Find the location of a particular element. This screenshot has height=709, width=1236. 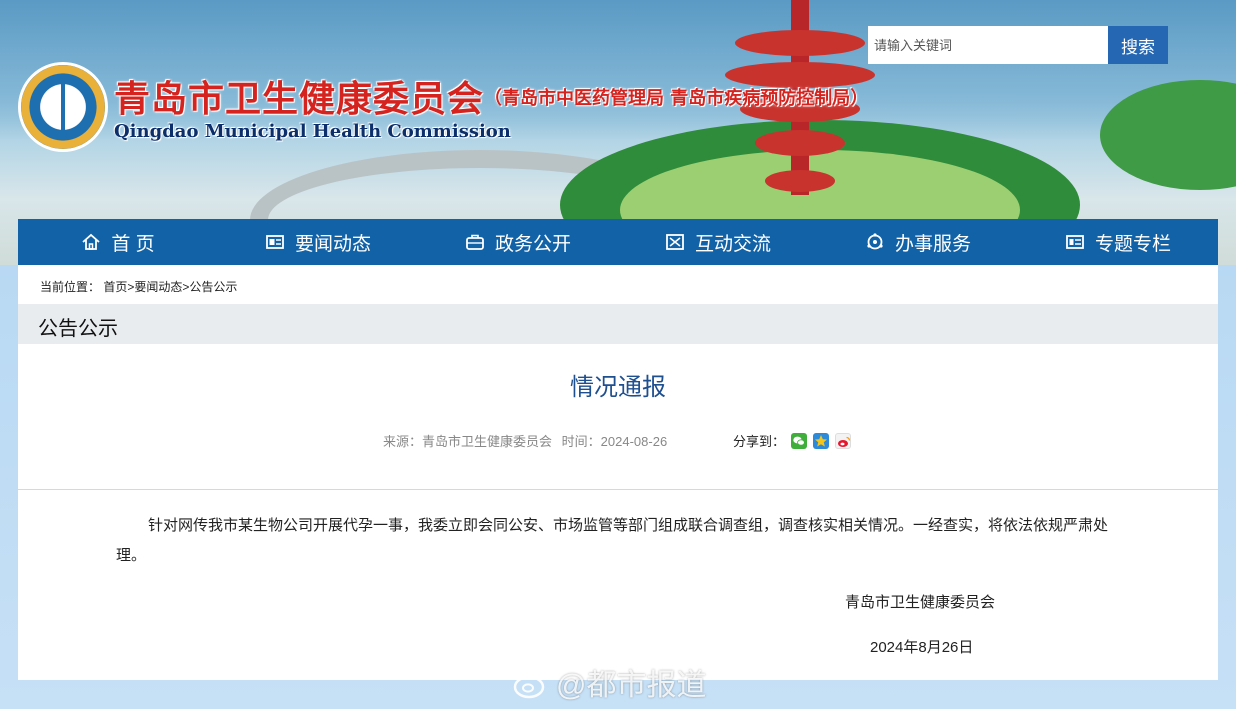

breadcrumb-announcements: 公告公示 is located at coordinates (213, 287).